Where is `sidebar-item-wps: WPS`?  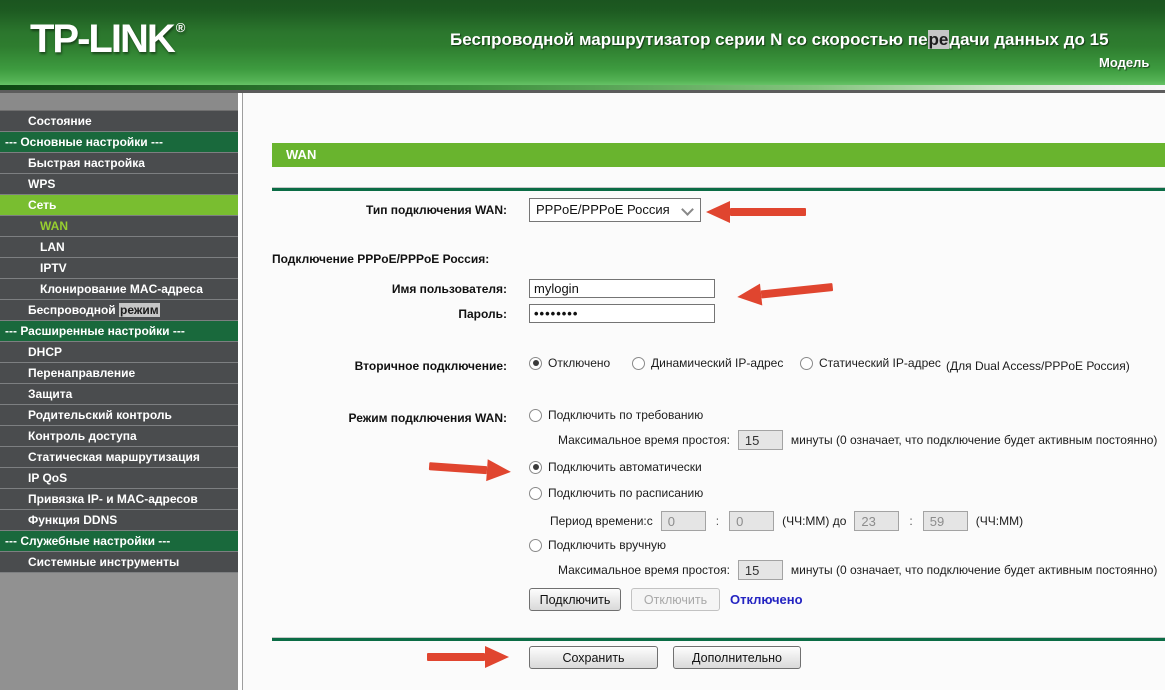 sidebar-item-wps: WPS is located at coordinates (119, 184).